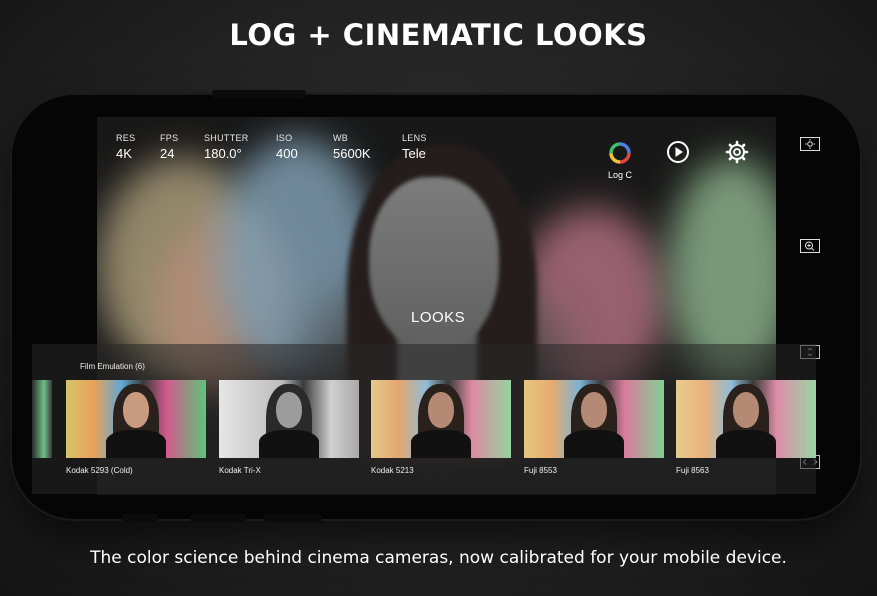 This screenshot has width=877, height=596. I want to click on play-button, so click(678, 154).